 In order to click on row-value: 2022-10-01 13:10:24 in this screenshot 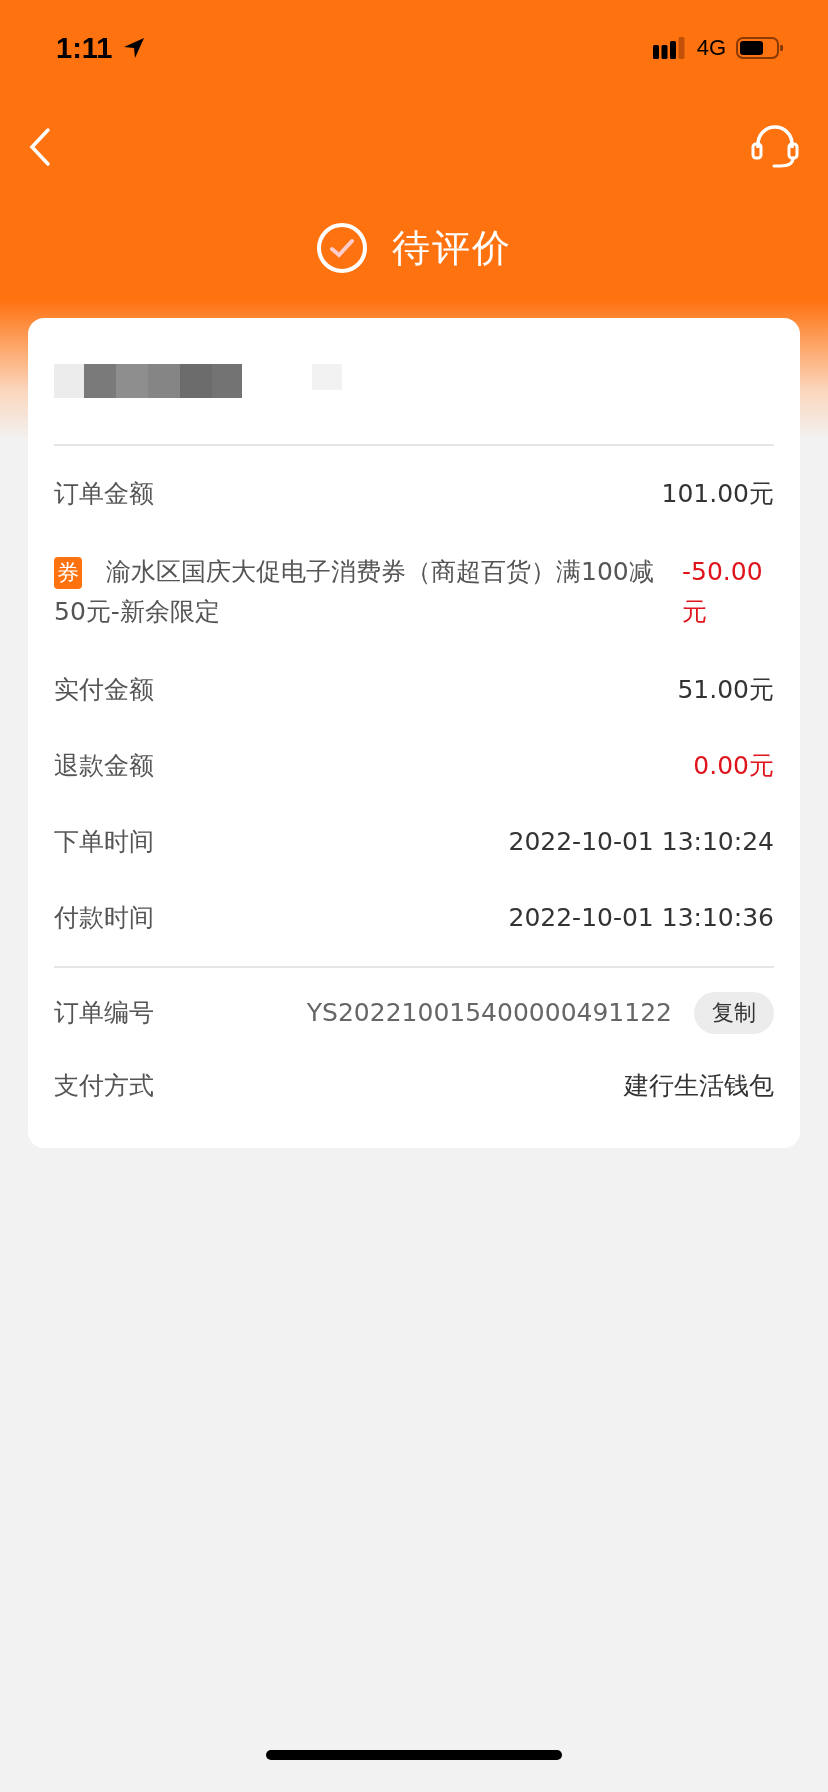, I will do `click(641, 842)`.